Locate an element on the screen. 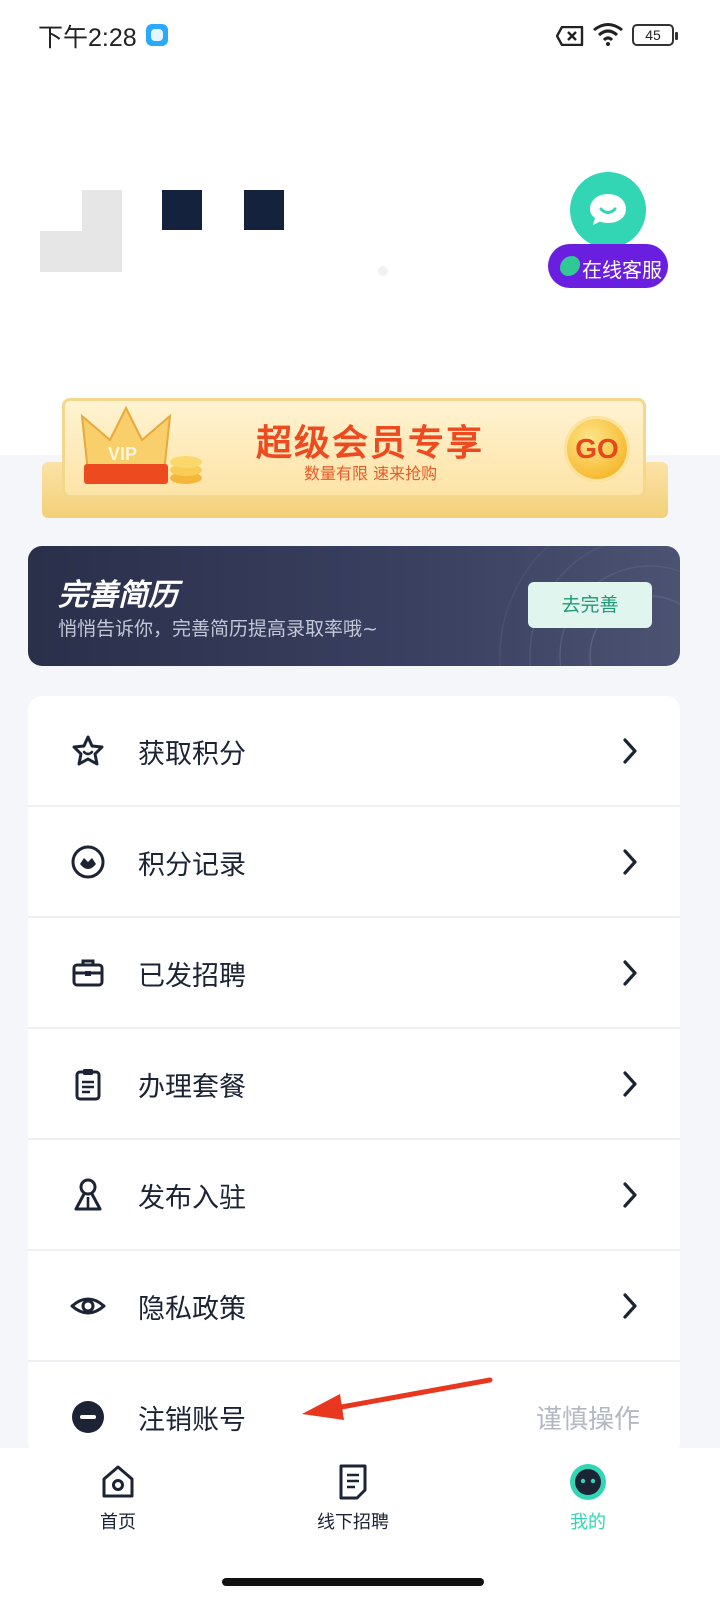  points-record-icon is located at coordinates (88, 862).